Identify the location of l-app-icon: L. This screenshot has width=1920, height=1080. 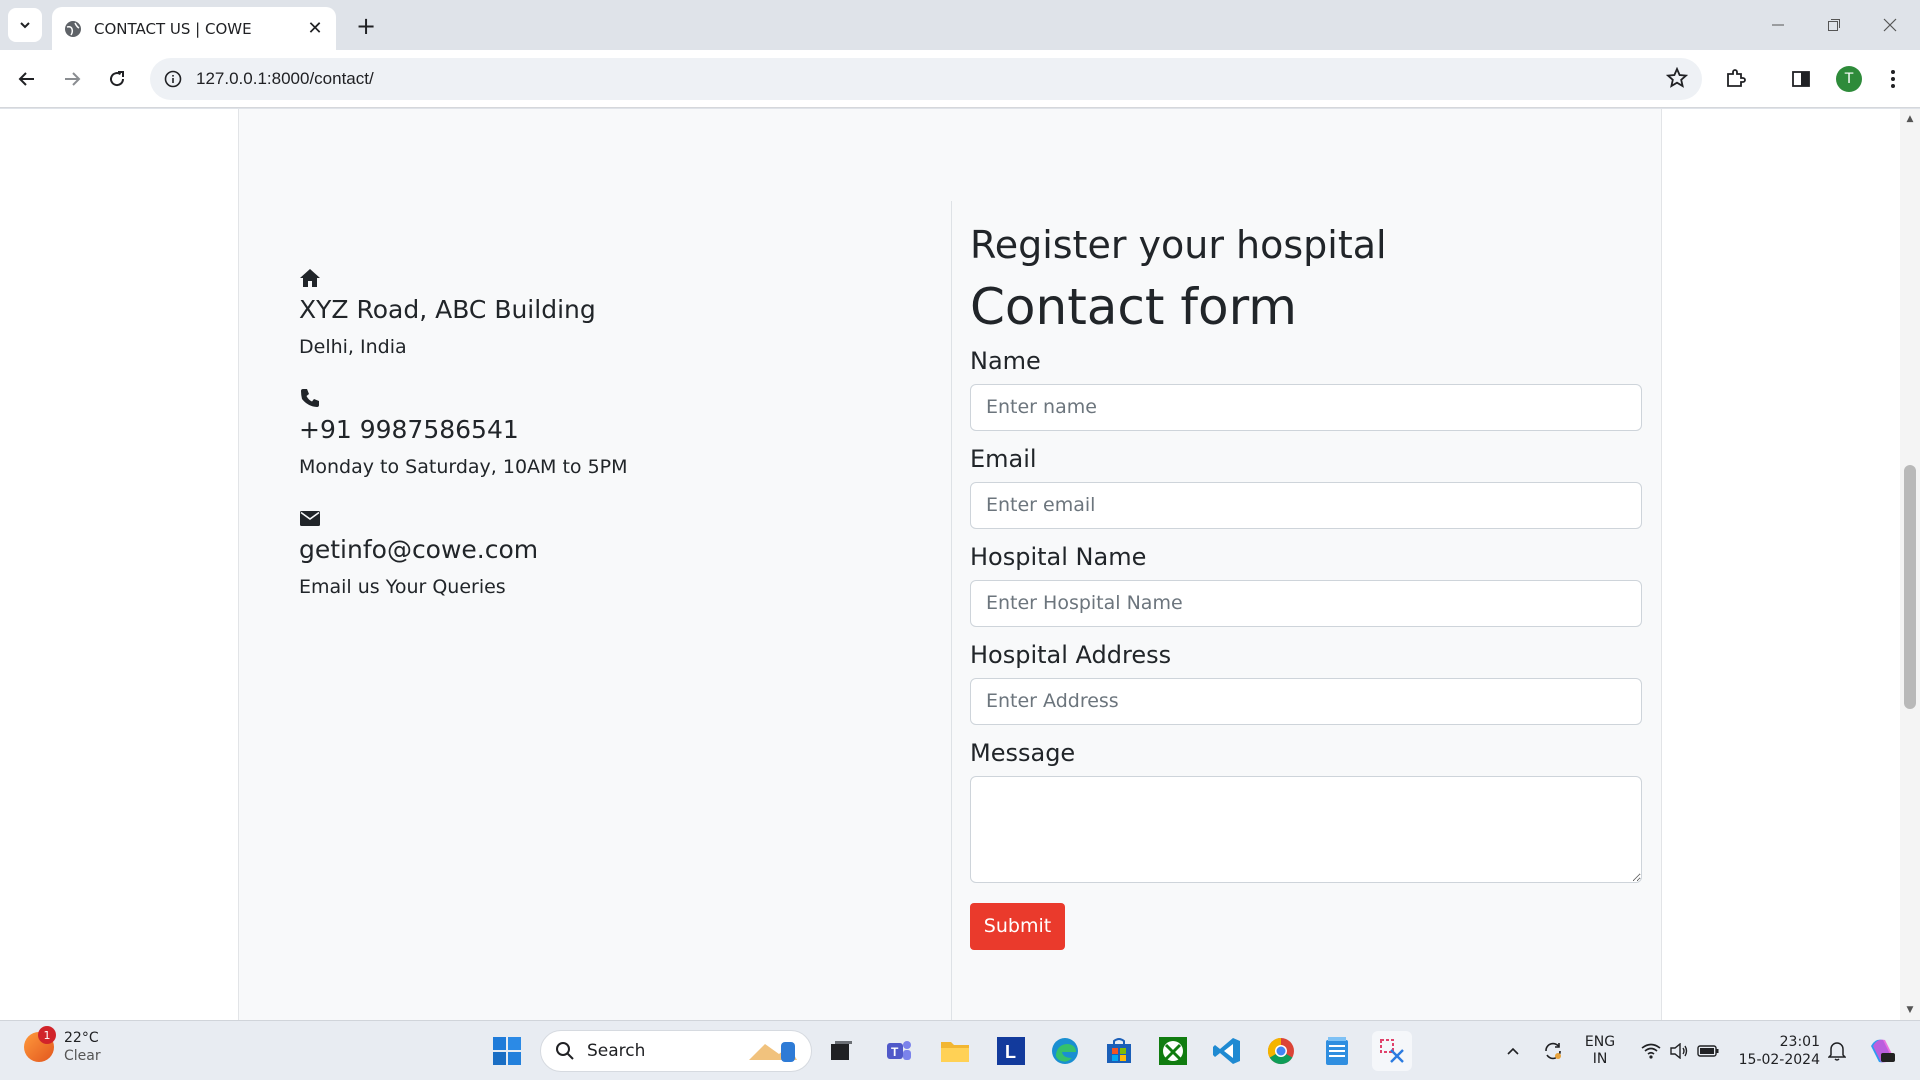
(1011, 1051).